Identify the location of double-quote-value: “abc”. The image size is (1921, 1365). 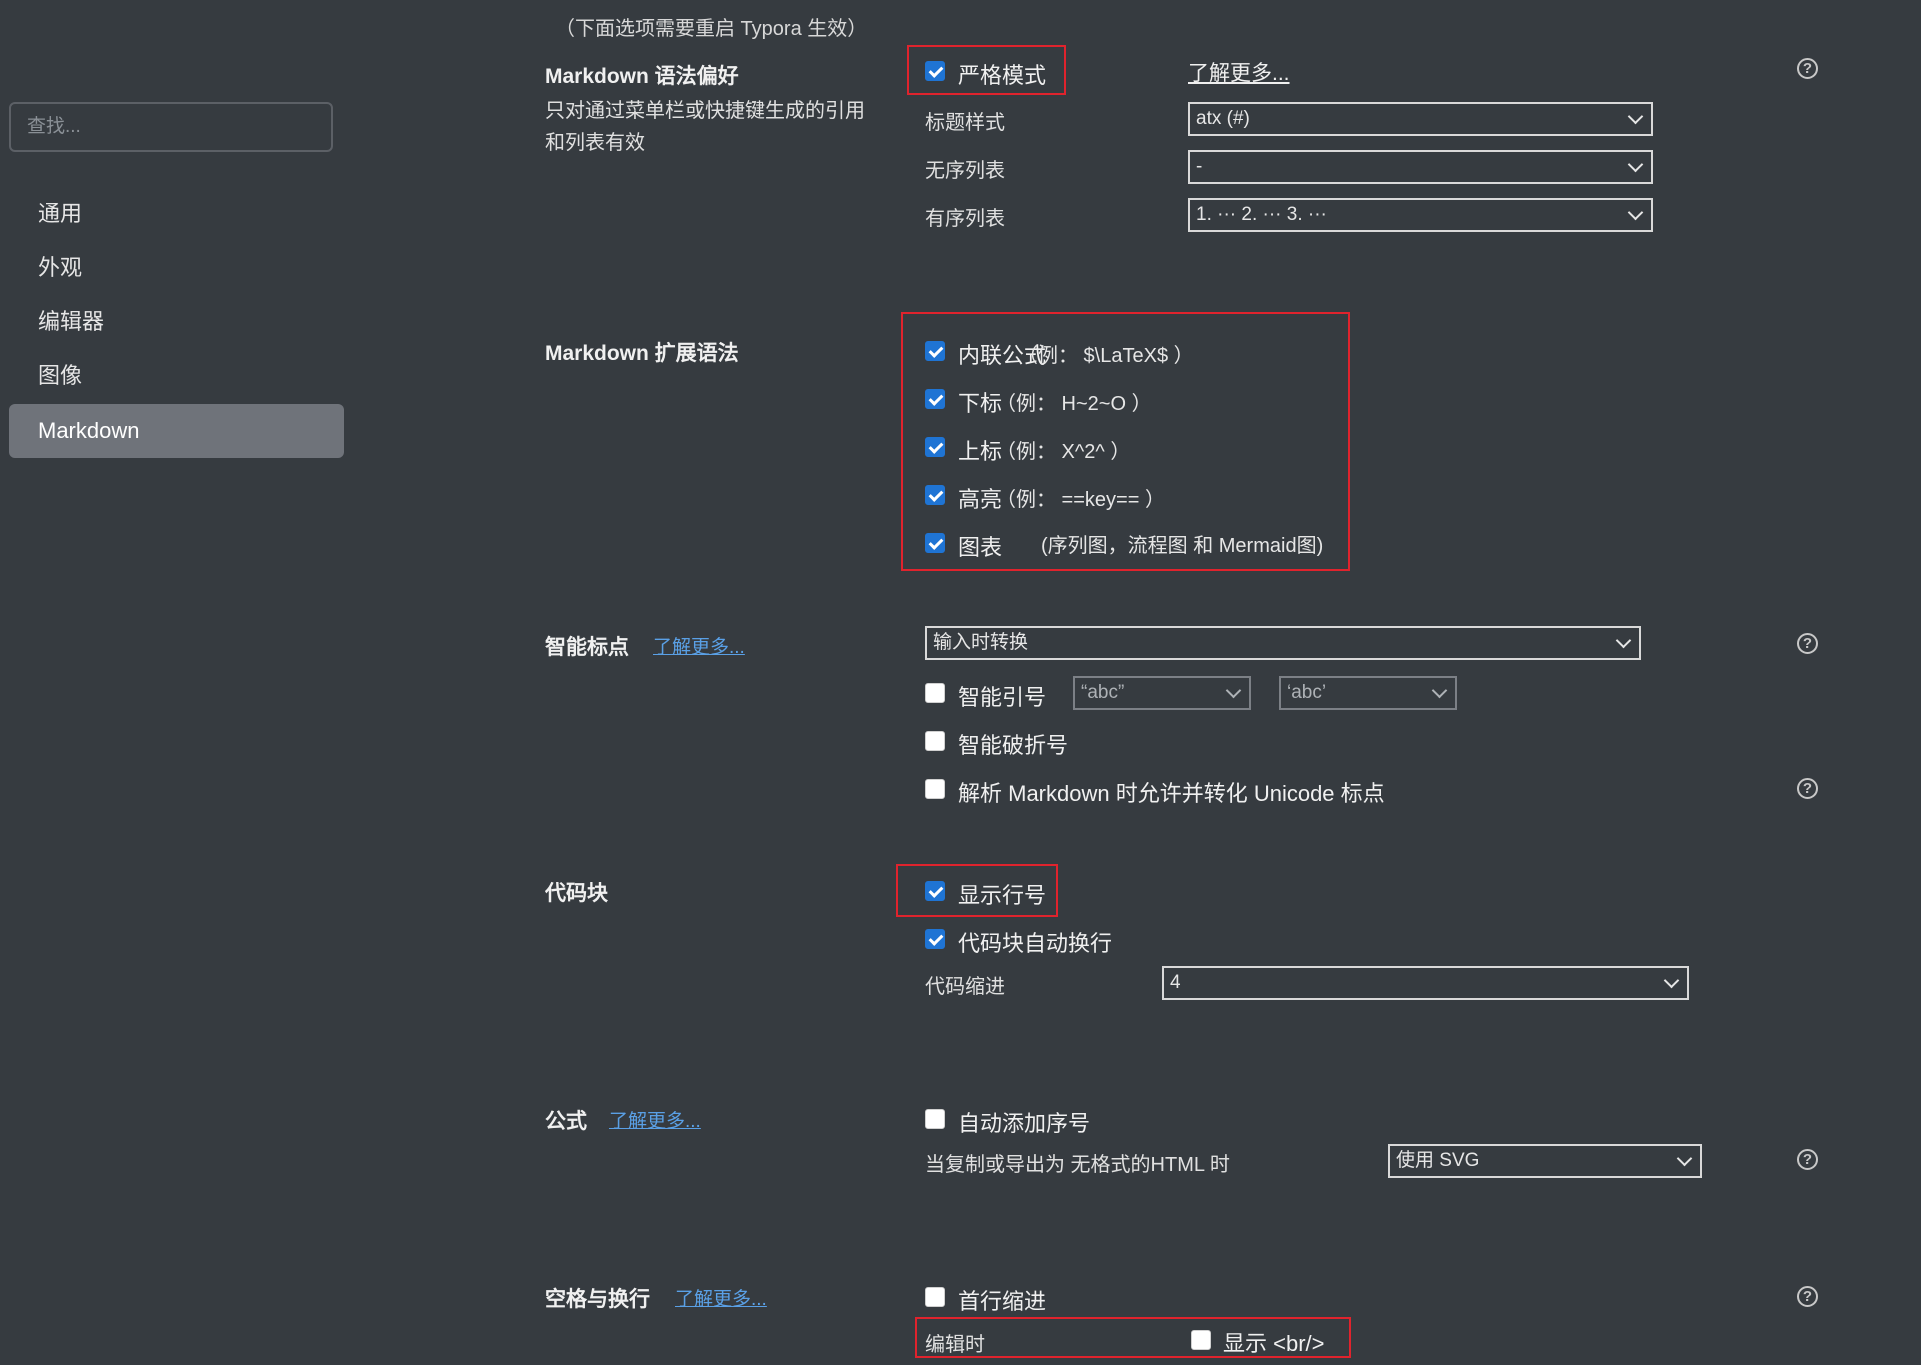
(1103, 692).